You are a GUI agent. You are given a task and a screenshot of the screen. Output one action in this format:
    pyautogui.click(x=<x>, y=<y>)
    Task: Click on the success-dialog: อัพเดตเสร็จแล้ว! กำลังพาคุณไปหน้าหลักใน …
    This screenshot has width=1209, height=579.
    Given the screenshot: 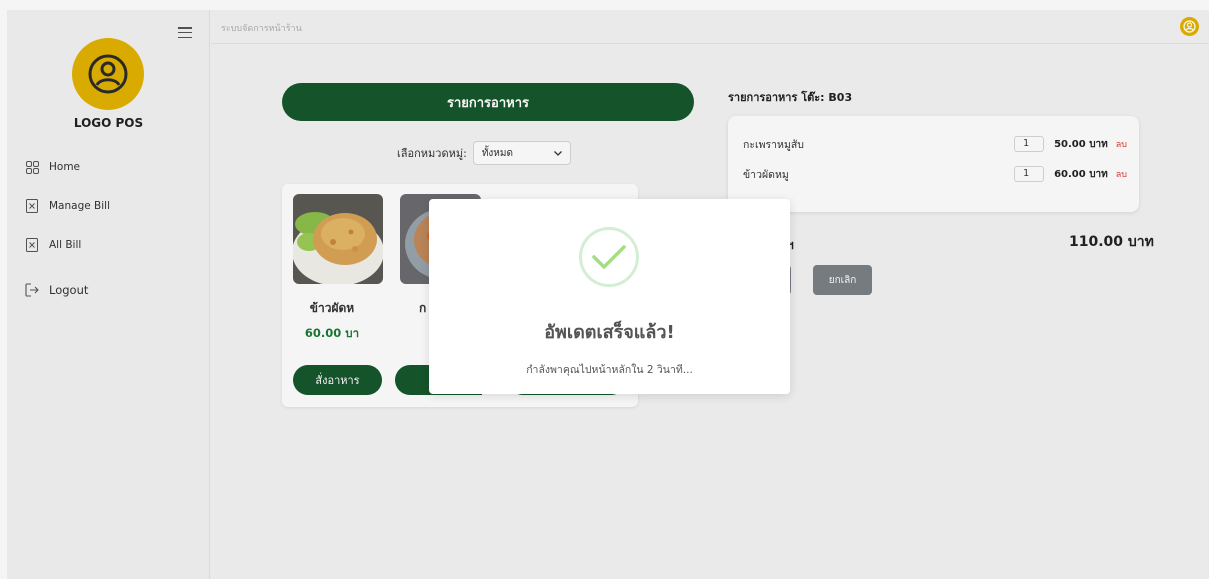 What is the action you would take?
    pyautogui.click(x=609, y=296)
    